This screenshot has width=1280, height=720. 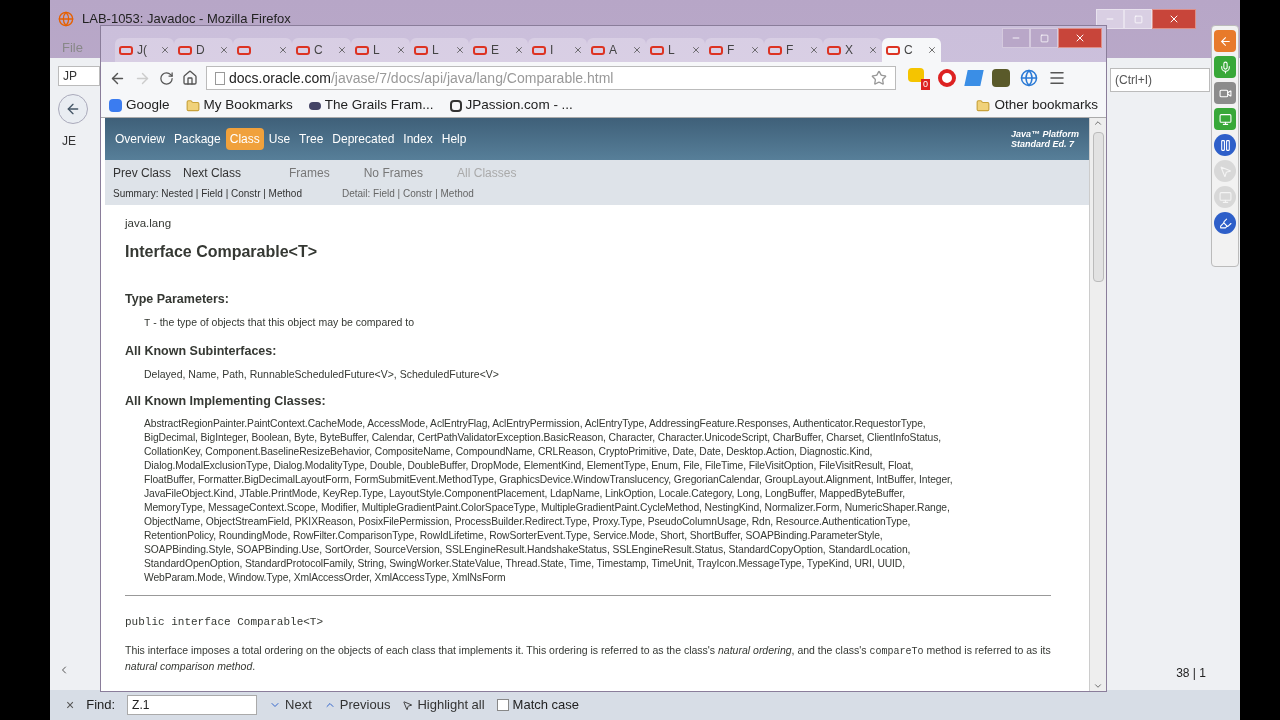 What do you see at coordinates (190, 78) in the screenshot?
I see `home-icon` at bounding box center [190, 78].